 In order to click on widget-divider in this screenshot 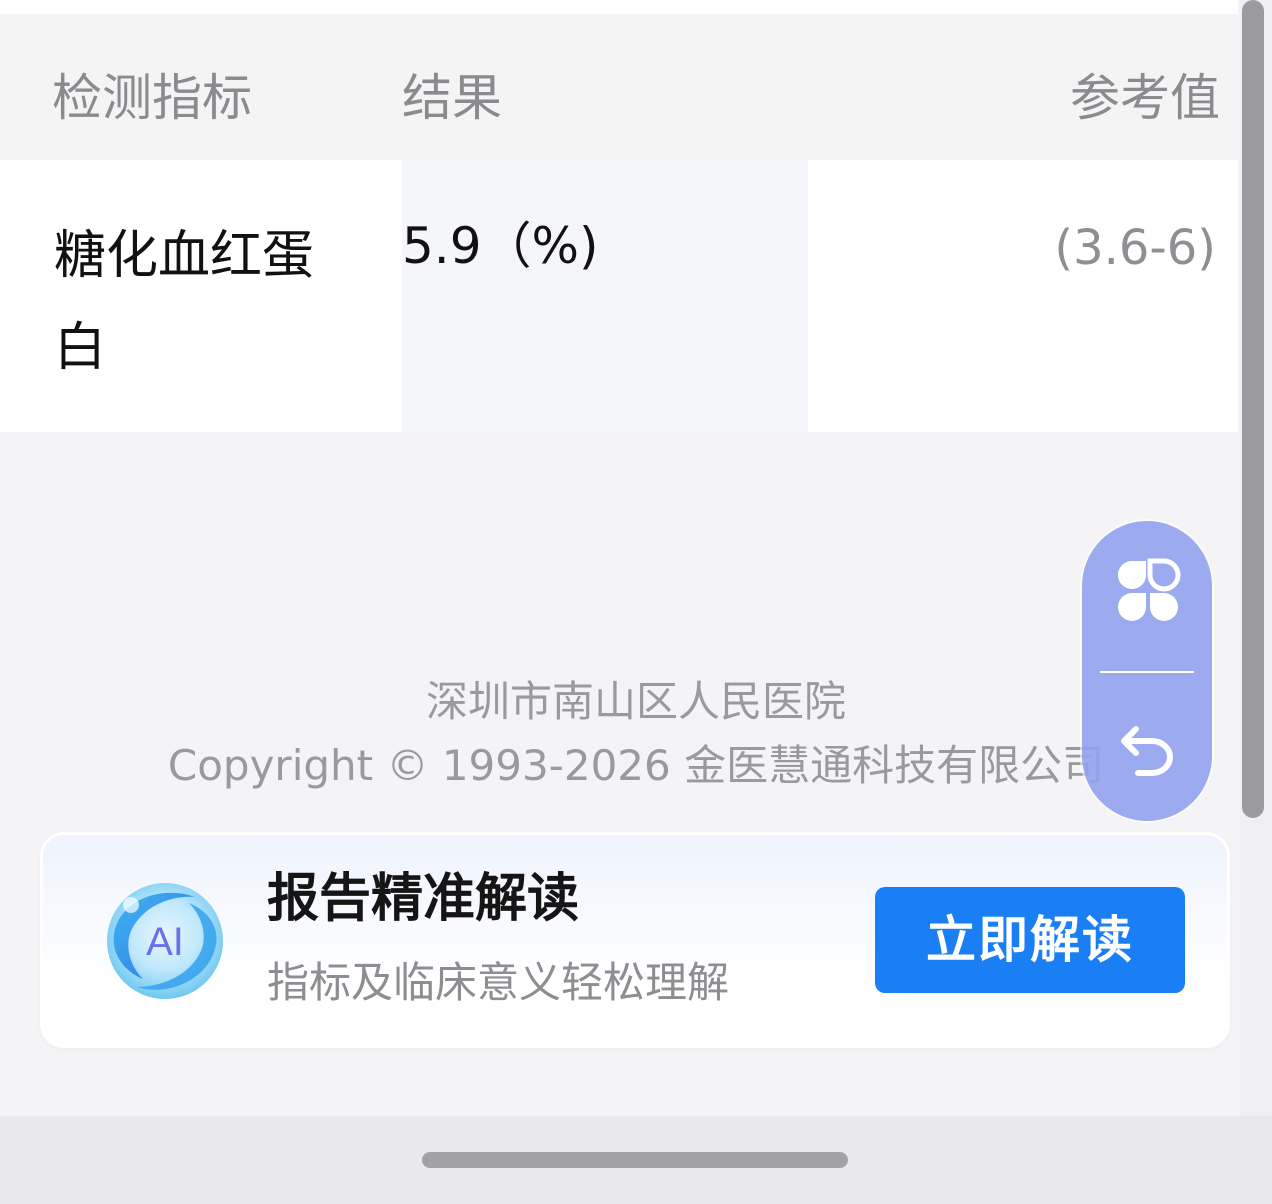, I will do `click(1147, 672)`.